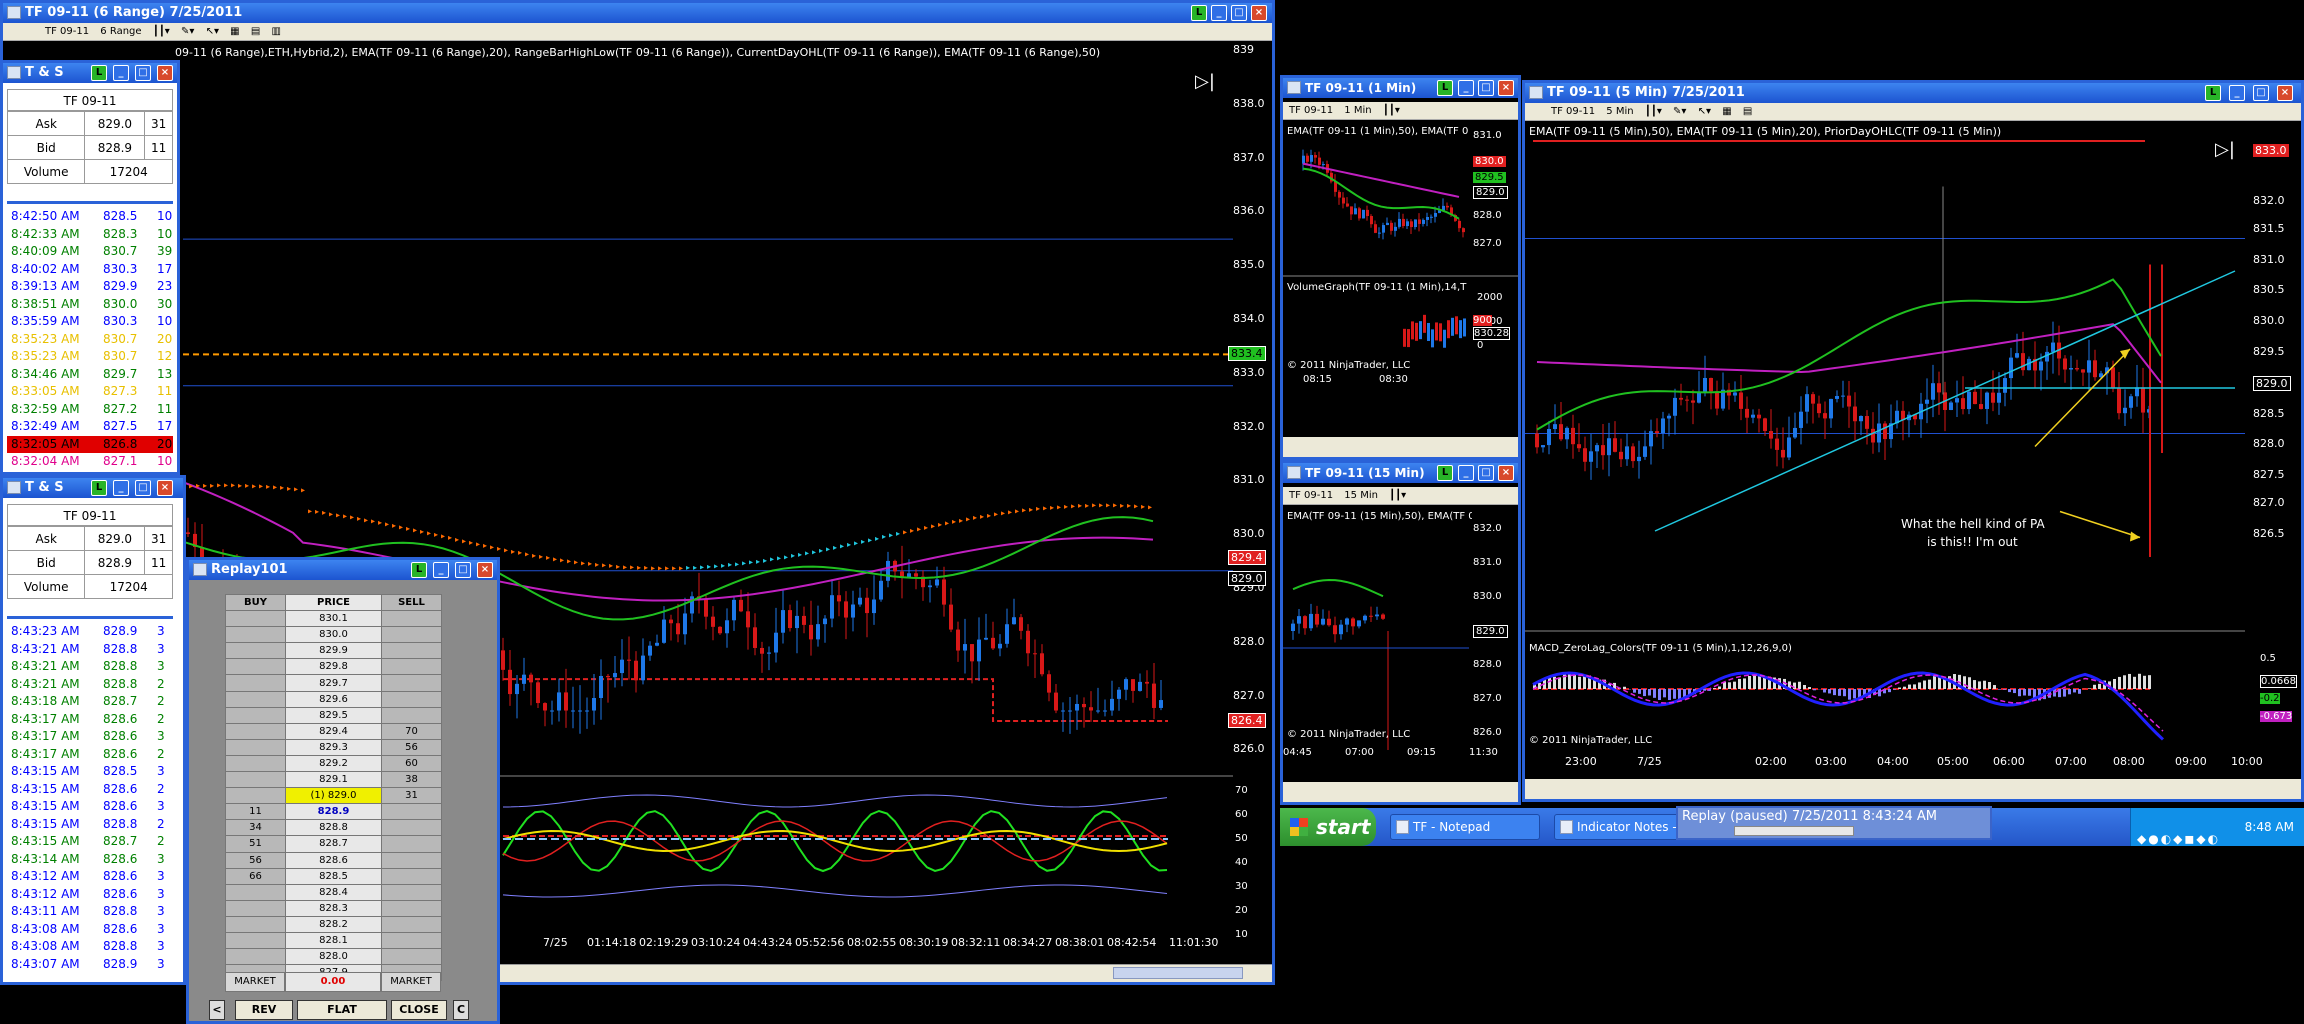  I want to click on ts-row: 8:32:49 AM 827.5 17, so click(90, 427).